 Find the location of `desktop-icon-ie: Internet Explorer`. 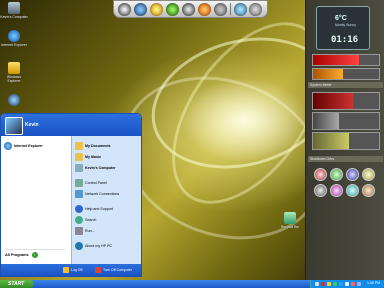

desktop-icon-ie: Internet Explorer is located at coordinates (14, 38).